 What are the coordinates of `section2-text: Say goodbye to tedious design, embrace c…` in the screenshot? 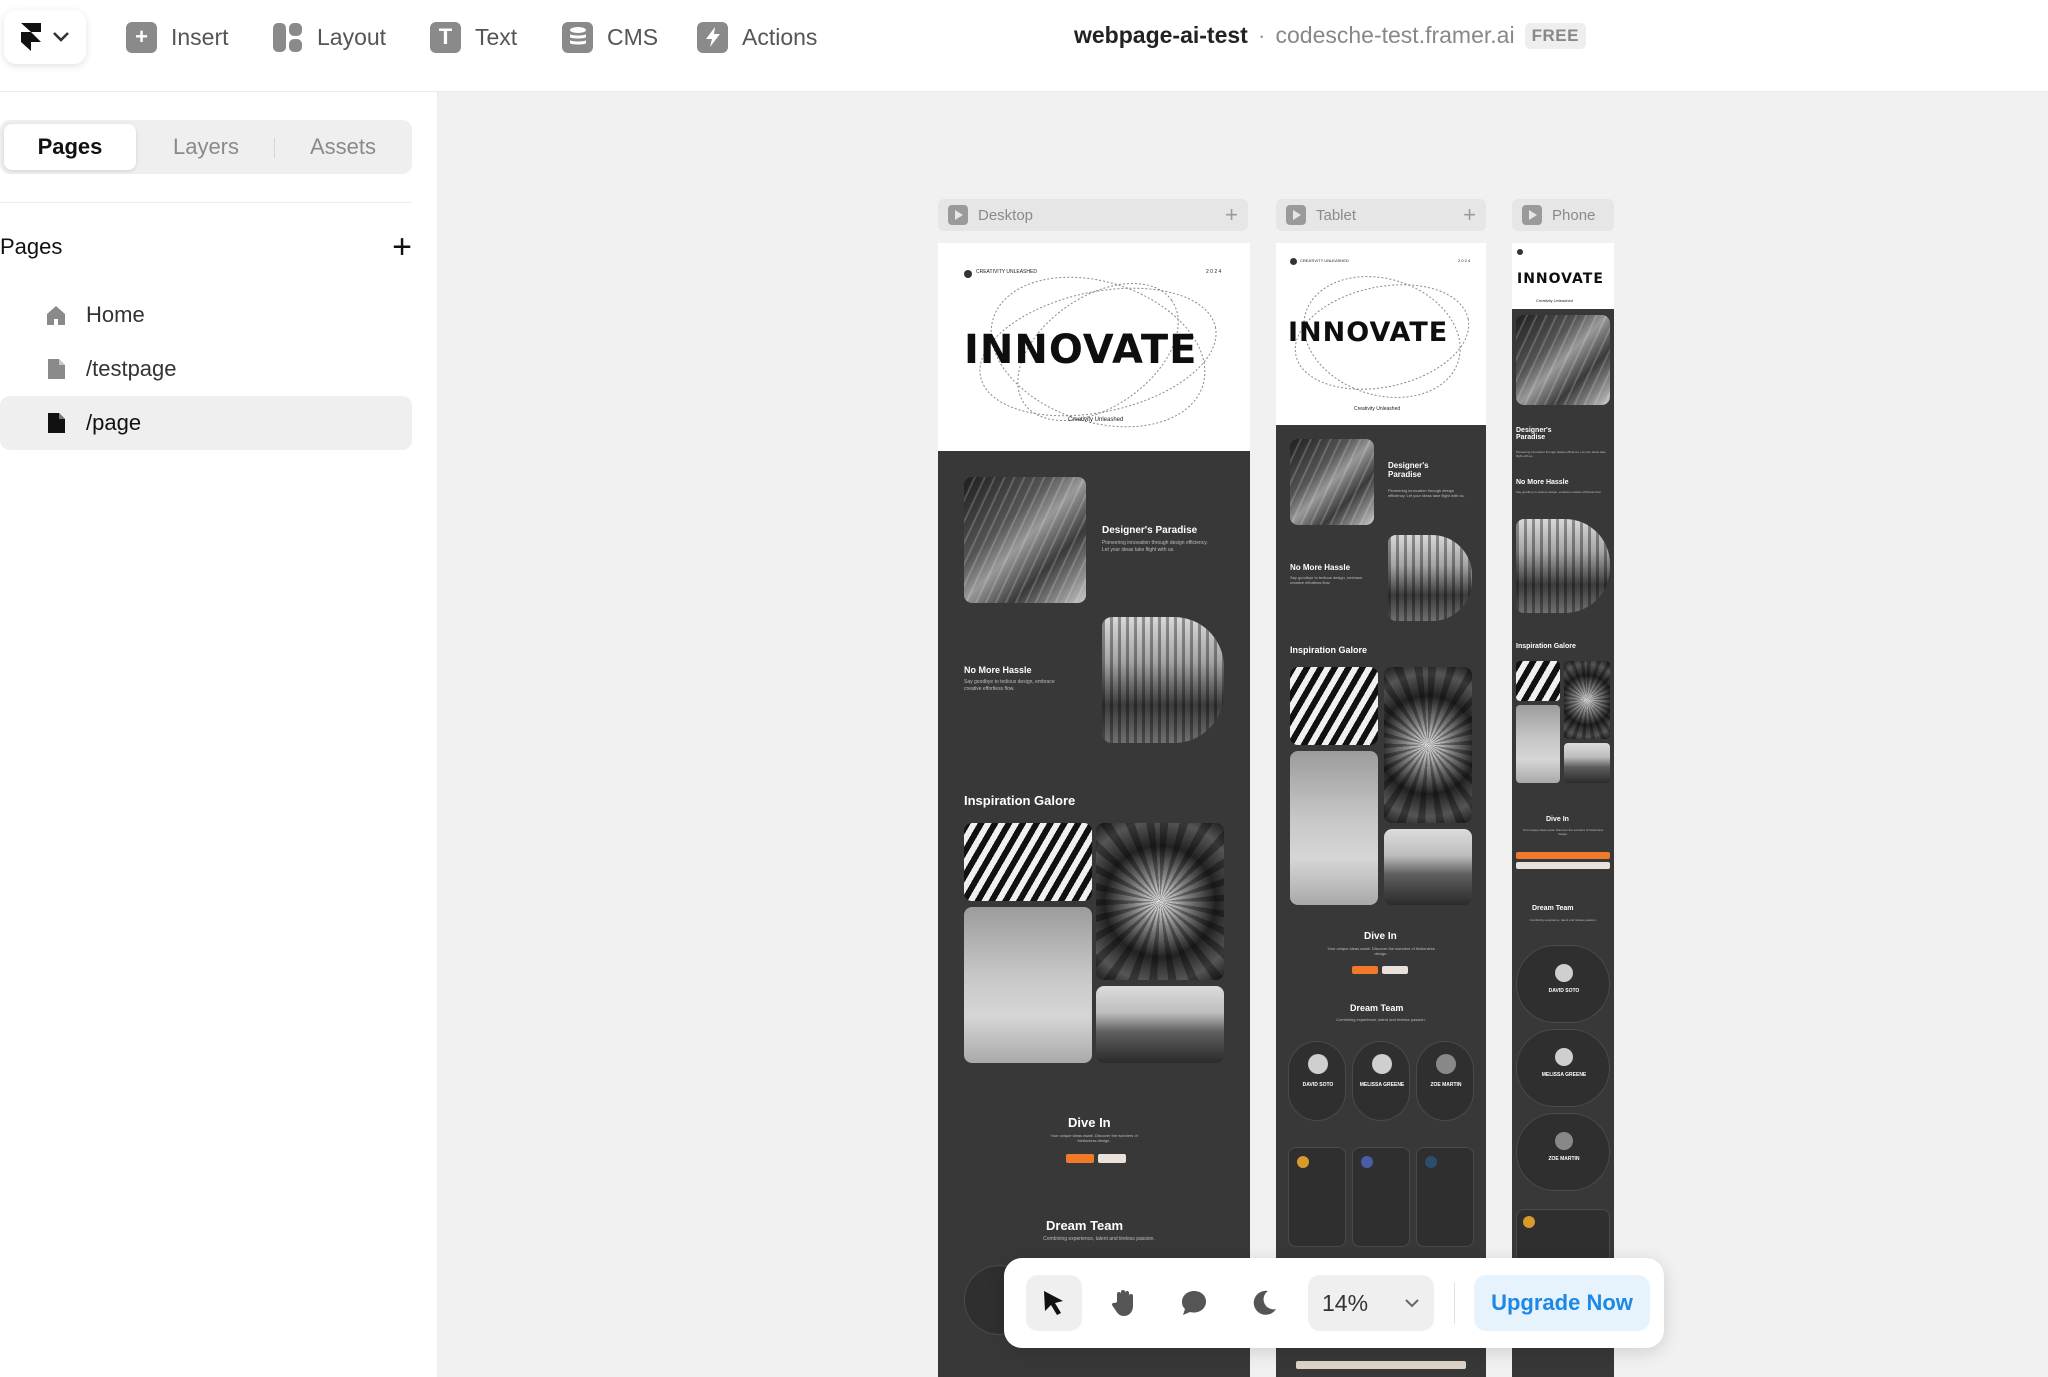 It's located at (1009, 685).